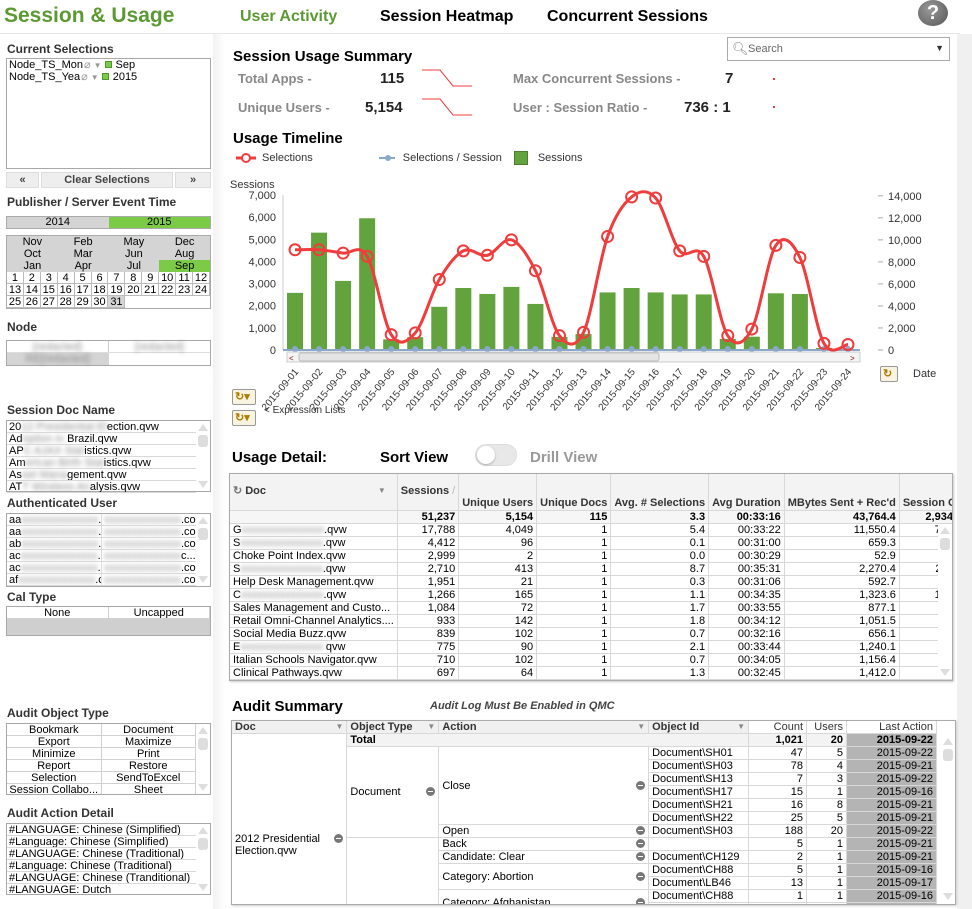 The width and height of the screenshot is (972, 909). Describe the element at coordinates (117, 302) in the screenshot. I see `day-31: 31` at that location.